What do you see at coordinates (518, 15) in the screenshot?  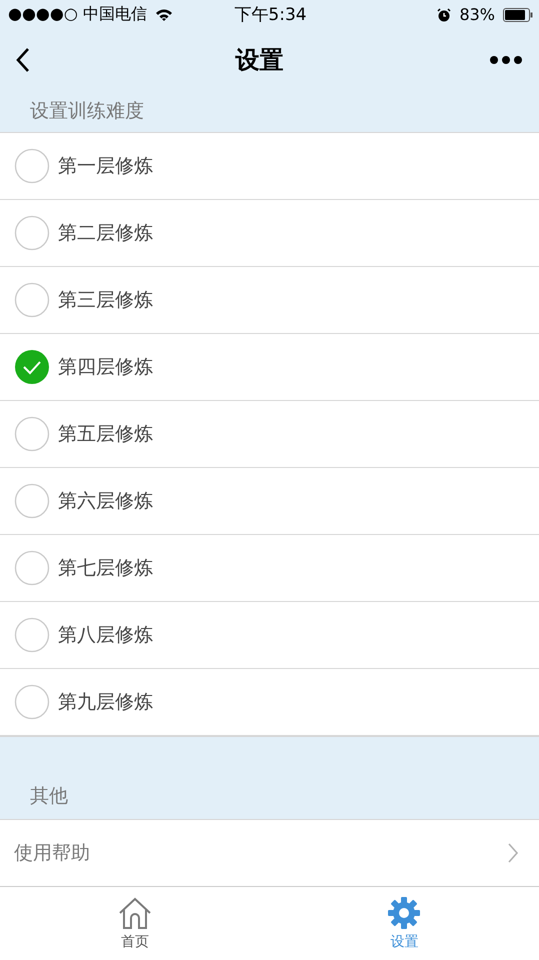 I see `battery-icon` at bounding box center [518, 15].